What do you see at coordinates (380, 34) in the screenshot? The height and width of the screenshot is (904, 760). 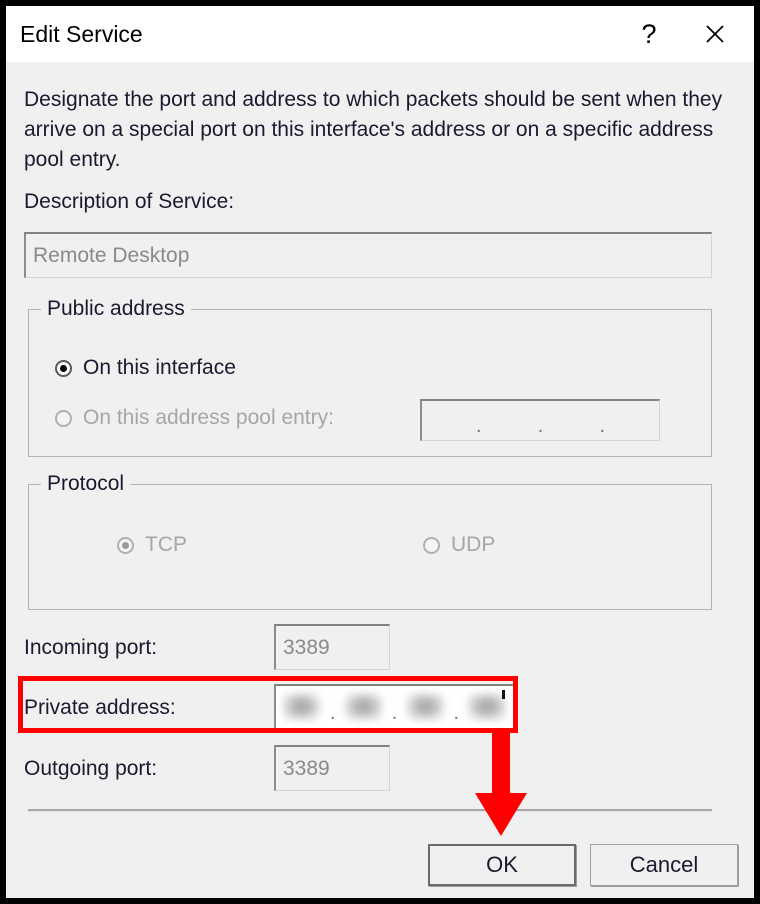 I see `dialog-titlebar: Edit Service ?` at bounding box center [380, 34].